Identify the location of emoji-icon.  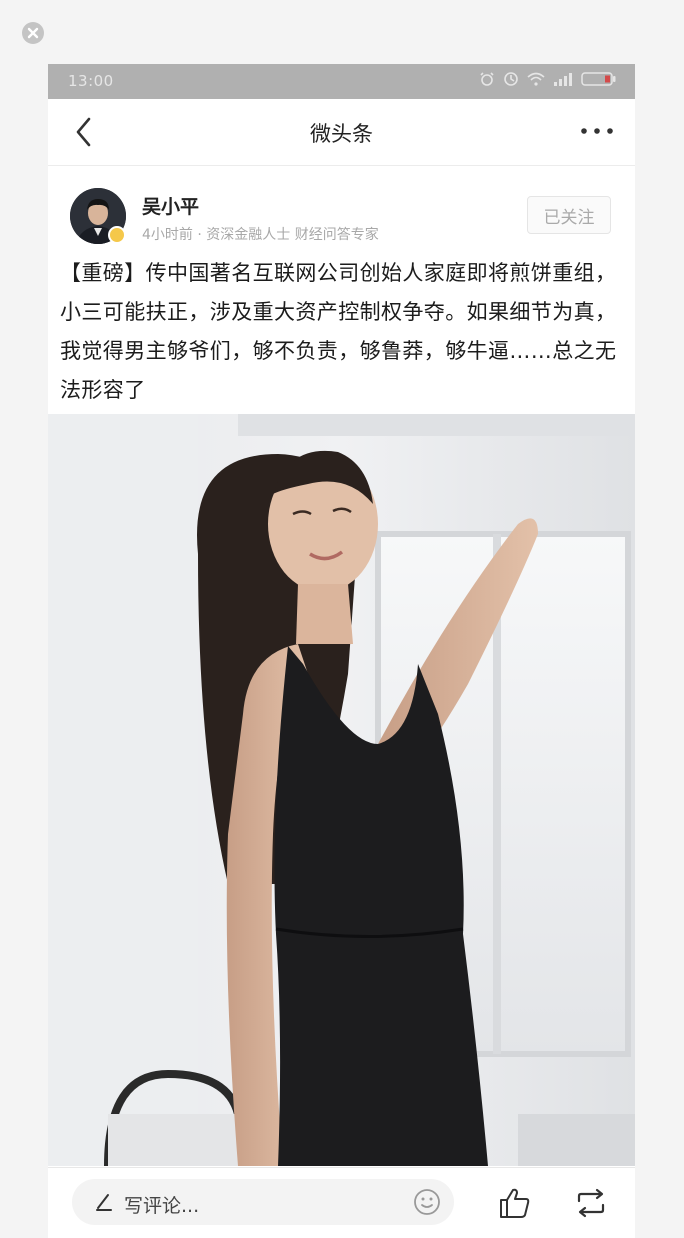
(427, 1202).